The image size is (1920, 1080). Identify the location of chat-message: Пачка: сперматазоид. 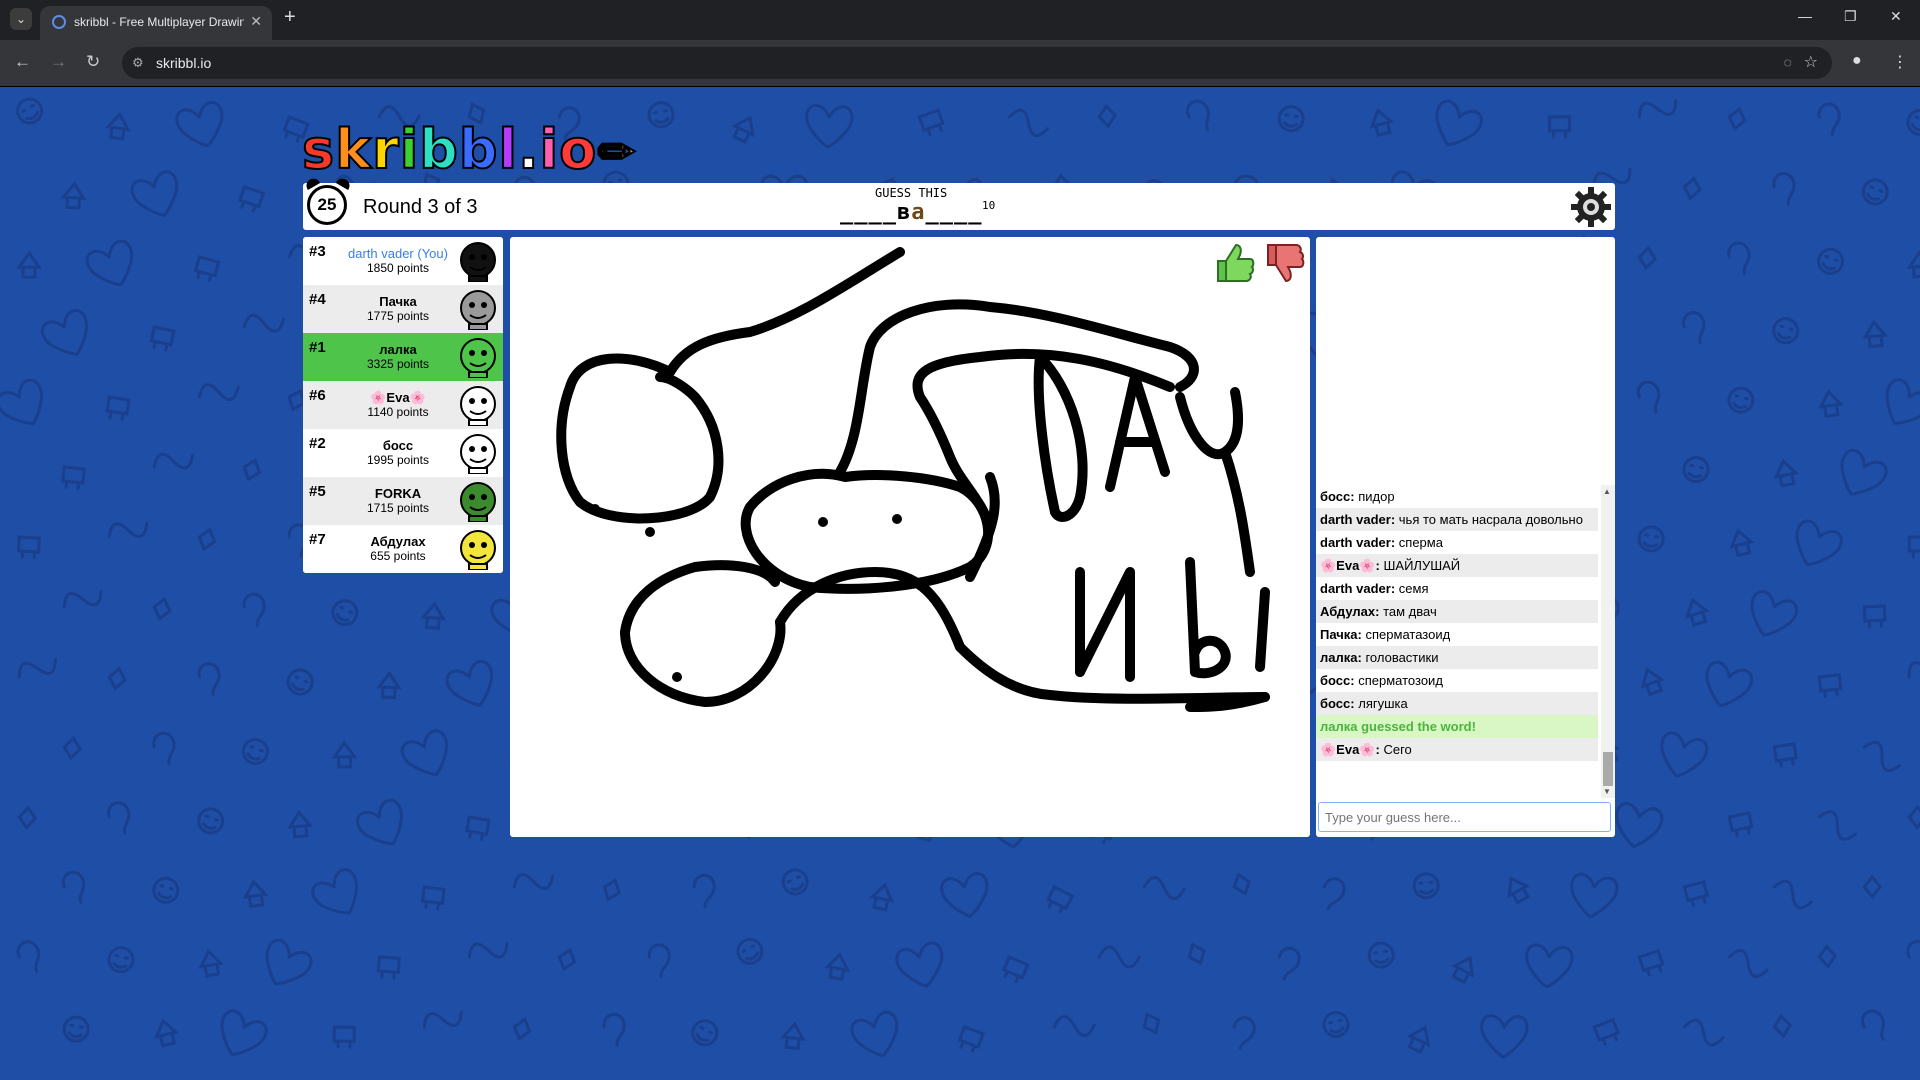
(1385, 634).